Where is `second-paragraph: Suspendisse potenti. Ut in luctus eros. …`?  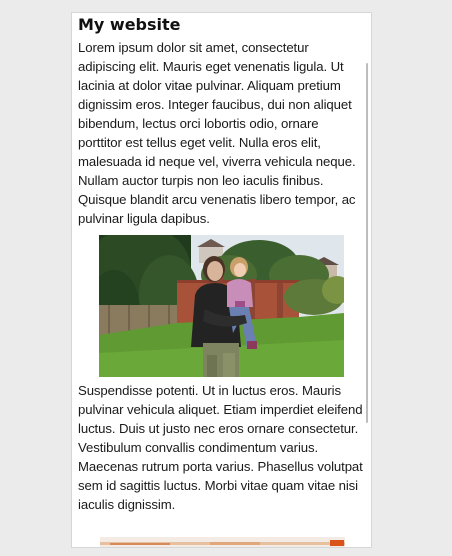
second-paragraph: Suspendisse potenti. Ut in luctus eros. … is located at coordinates (220, 447).